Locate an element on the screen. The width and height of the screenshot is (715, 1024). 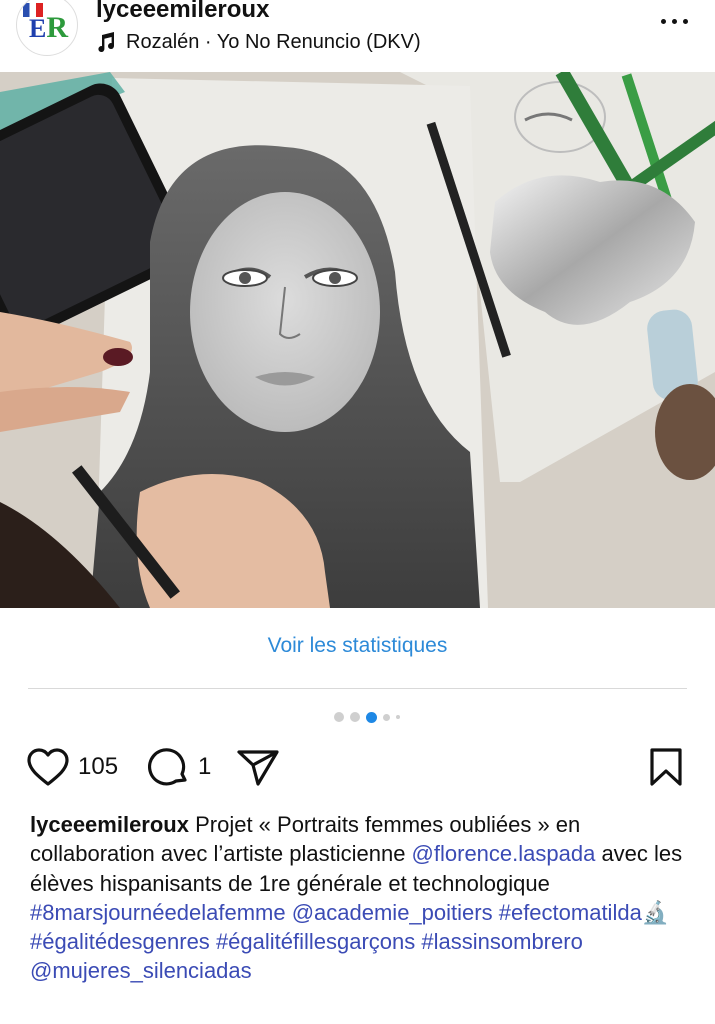
heart-icon is located at coordinates (48, 767).